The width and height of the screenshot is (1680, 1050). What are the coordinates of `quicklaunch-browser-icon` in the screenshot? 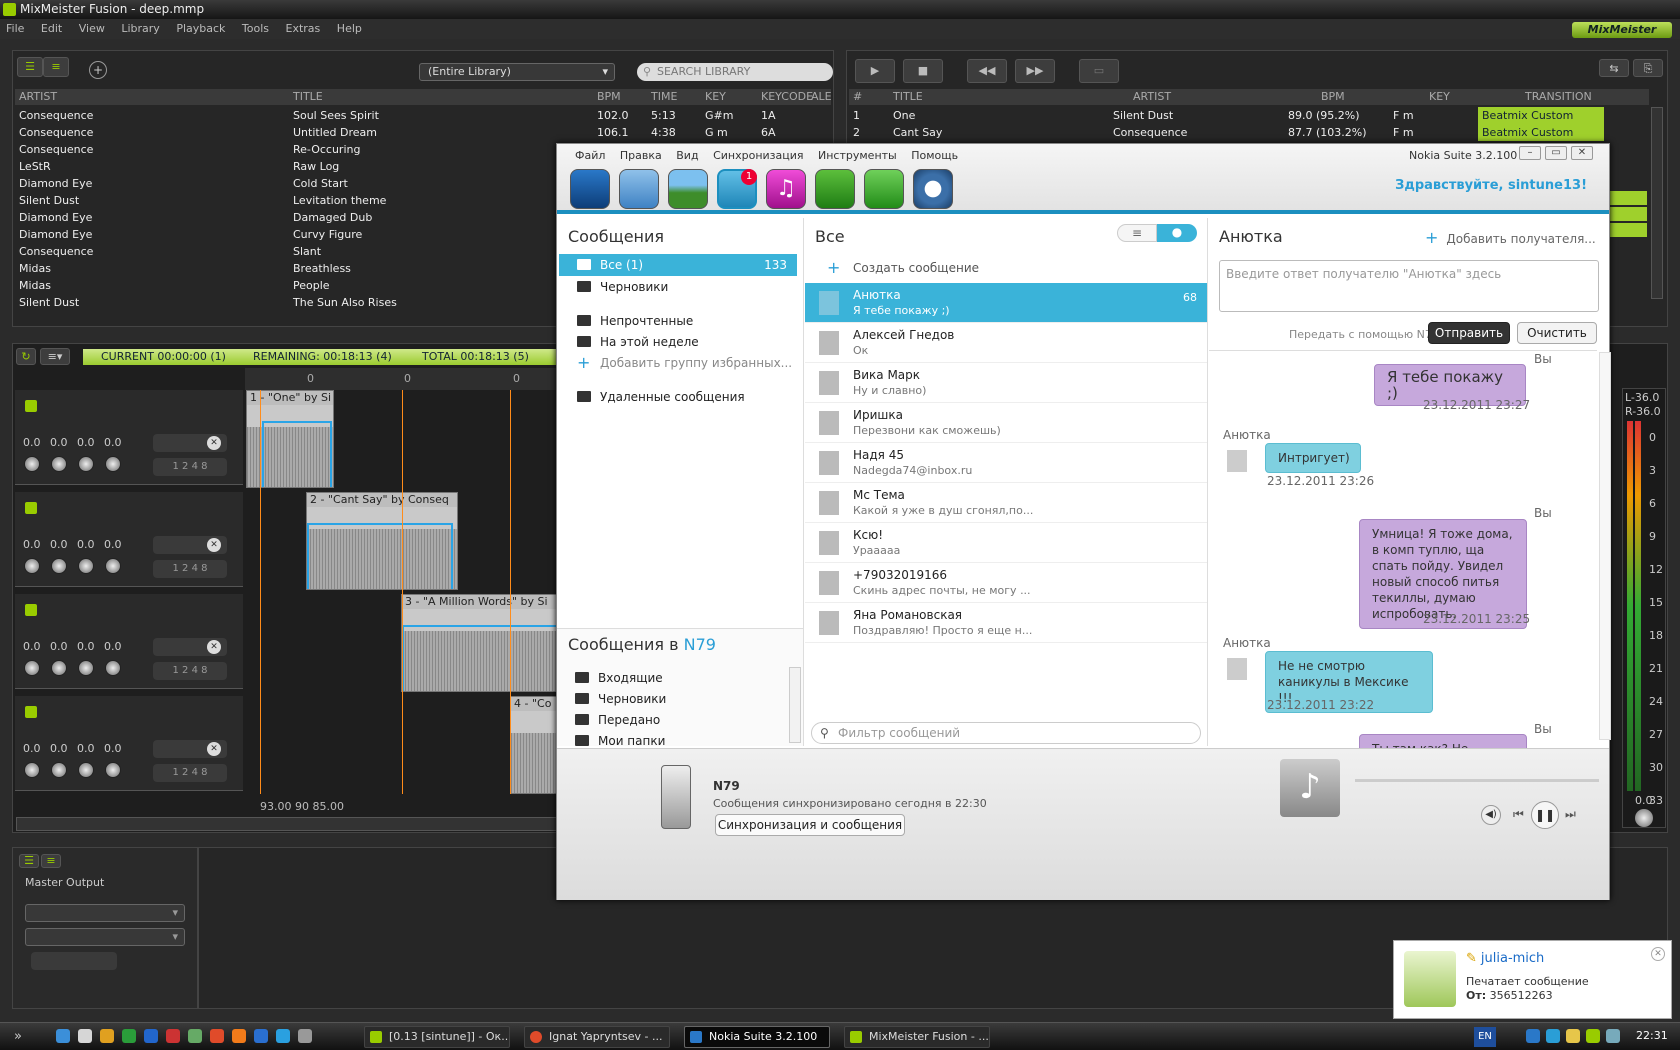 It's located at (217, 1036).